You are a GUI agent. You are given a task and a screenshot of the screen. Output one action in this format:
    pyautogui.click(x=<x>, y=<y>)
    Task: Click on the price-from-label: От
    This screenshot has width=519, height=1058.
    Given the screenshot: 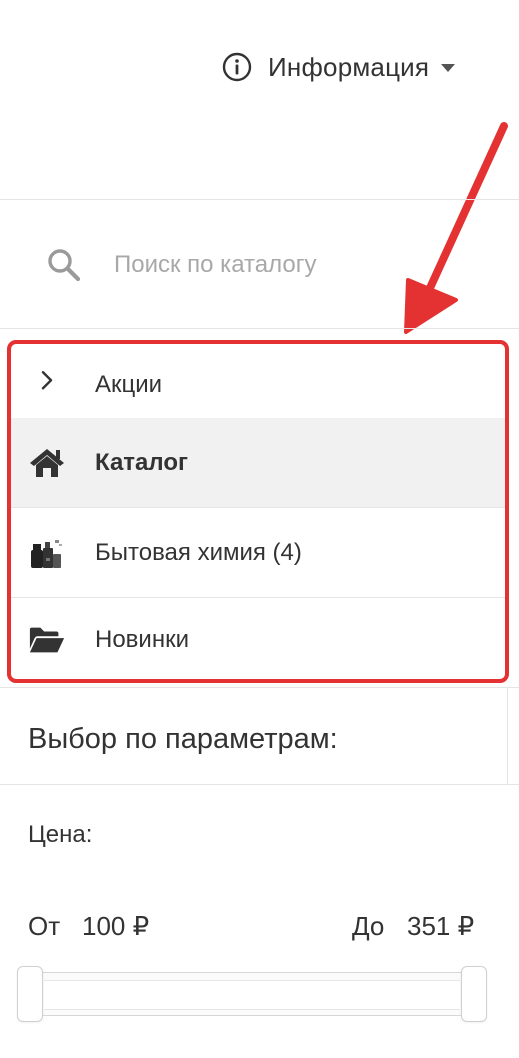 What is the action you would take?
    pyautogui.click(x=44, y=926)
    